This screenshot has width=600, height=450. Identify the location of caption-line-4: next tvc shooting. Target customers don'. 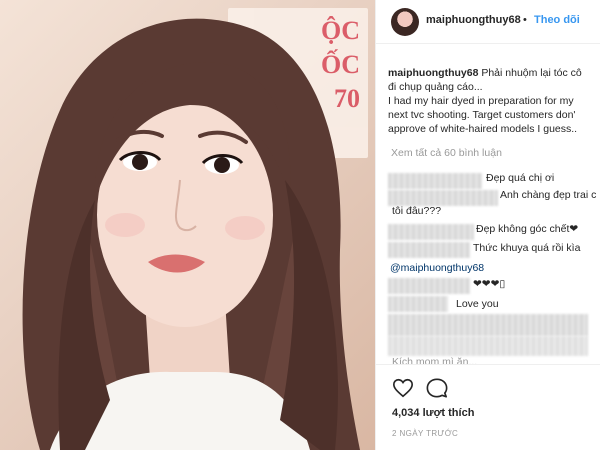
(482, 115).